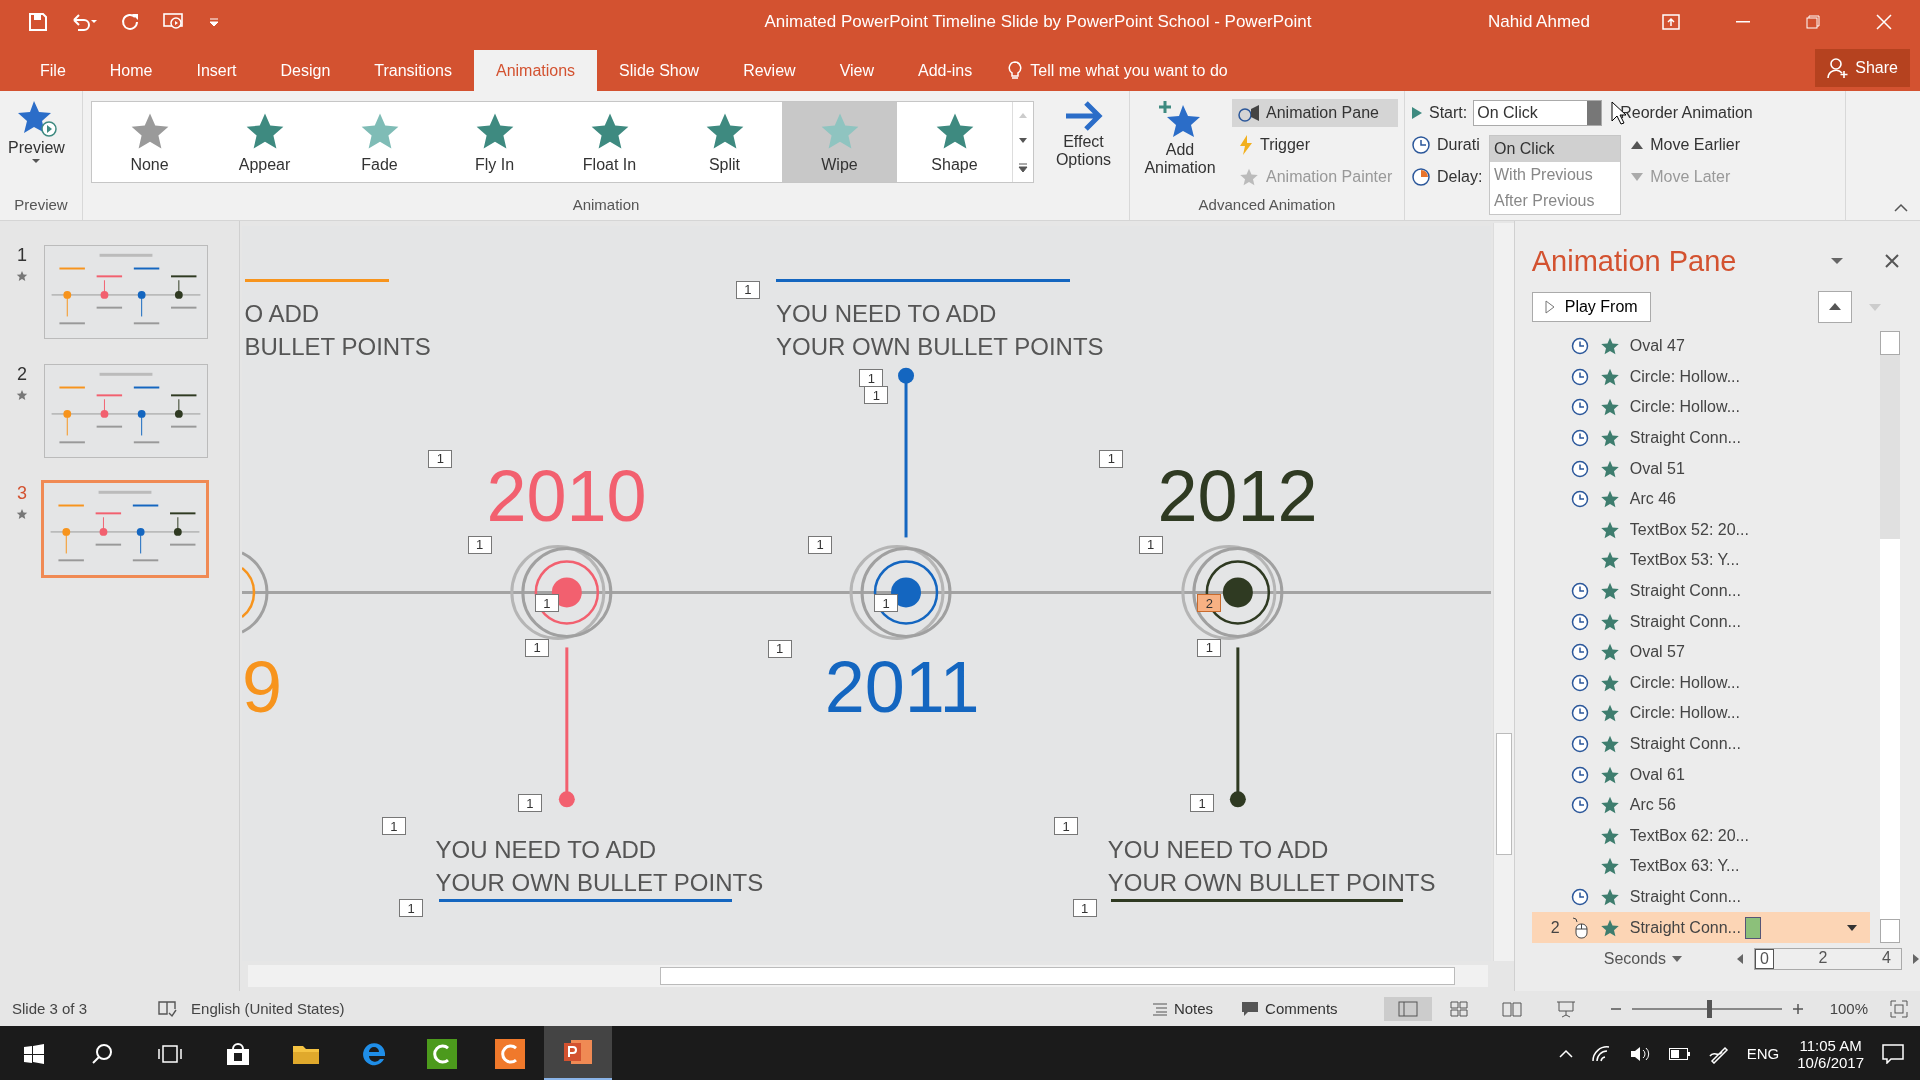  What do you see at coordinates (1862, 68) in the screenshot?
I see `share-button: Share` at bounding box center [1862, 68].